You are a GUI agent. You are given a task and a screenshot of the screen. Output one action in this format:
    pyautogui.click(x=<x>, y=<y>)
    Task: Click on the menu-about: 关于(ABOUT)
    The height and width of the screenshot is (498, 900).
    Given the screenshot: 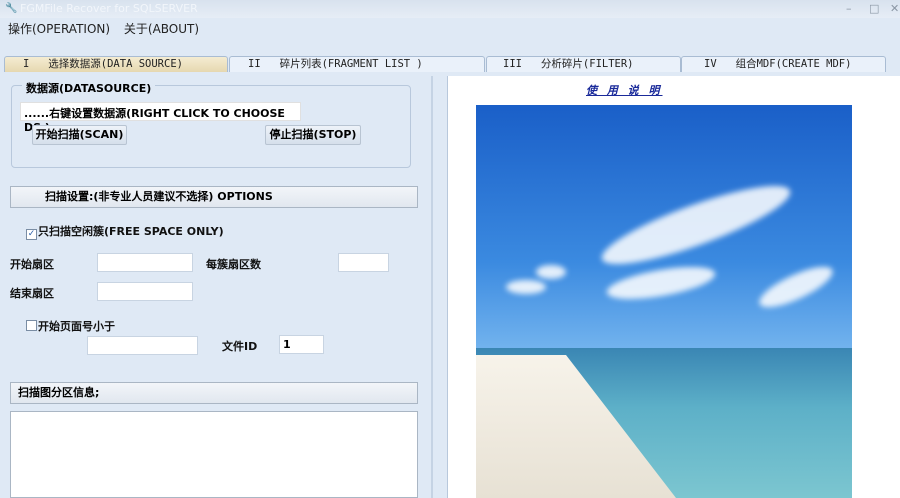 What is the action you would take?
    pyautogui.click(x=161, y=29)
    